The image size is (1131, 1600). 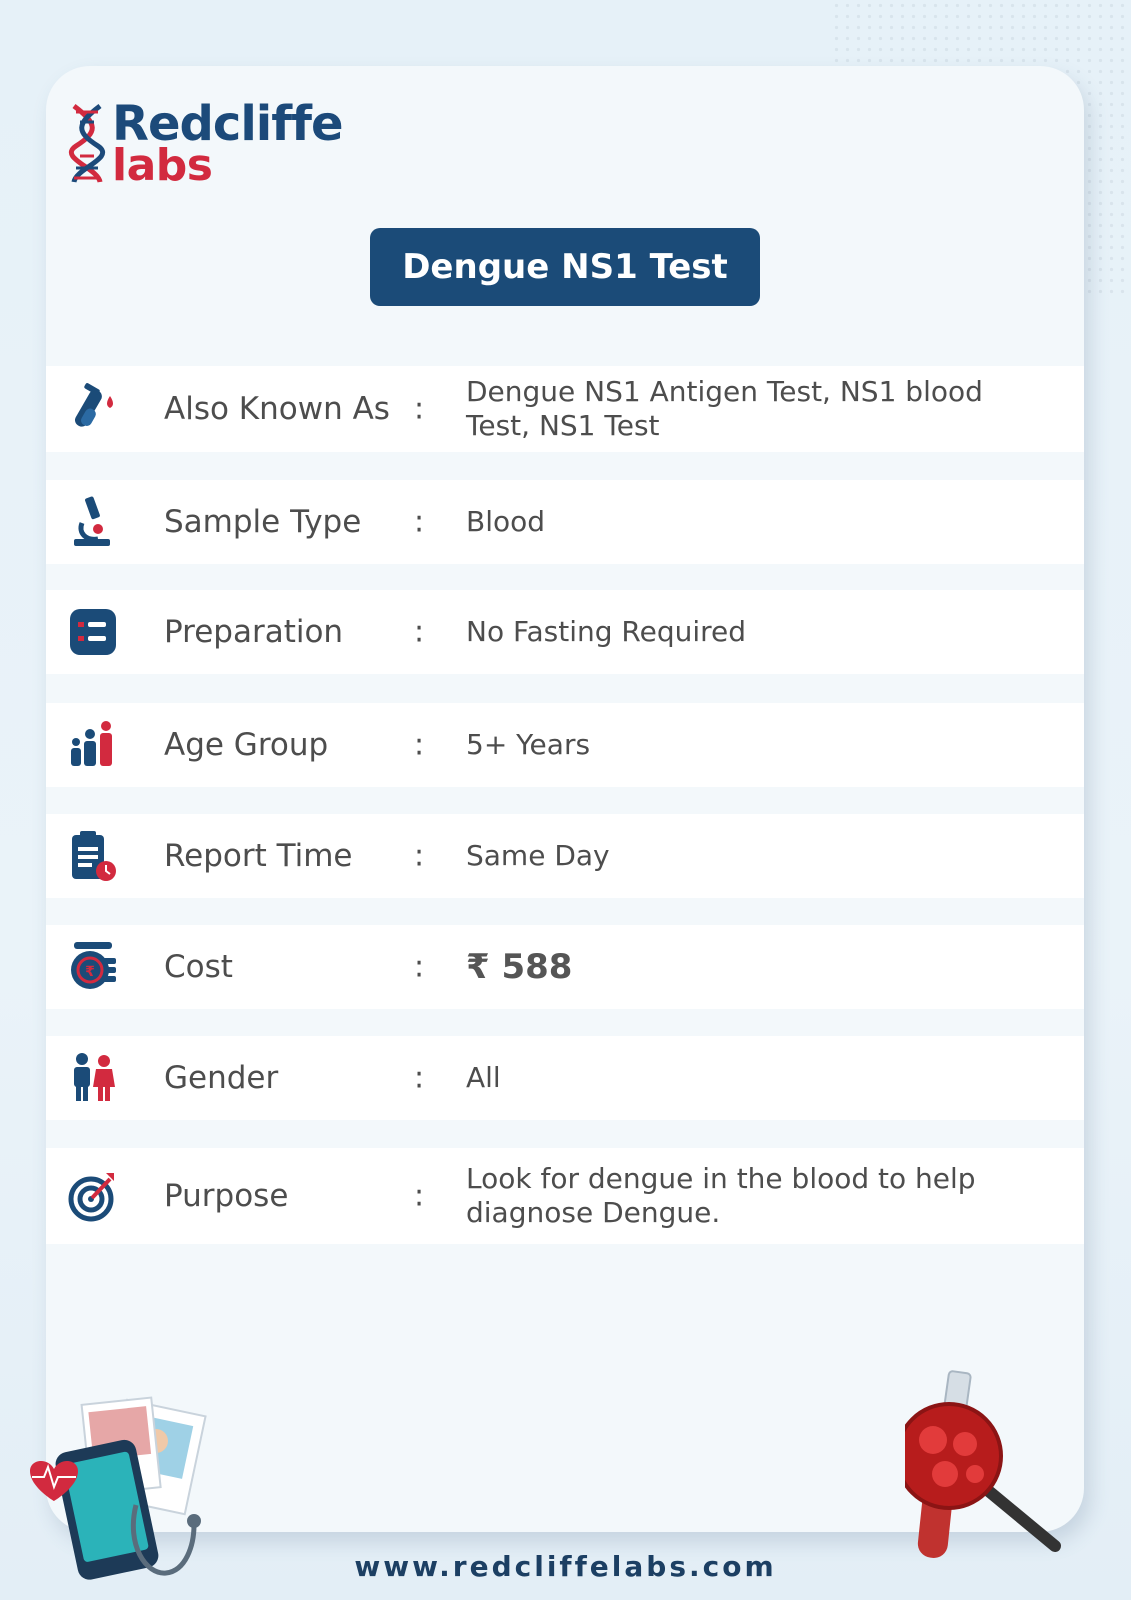 What do you see at coordinates (246, 745) in the screenshot?
I see `row-label: Age Group` at bounding box center [246, 745].